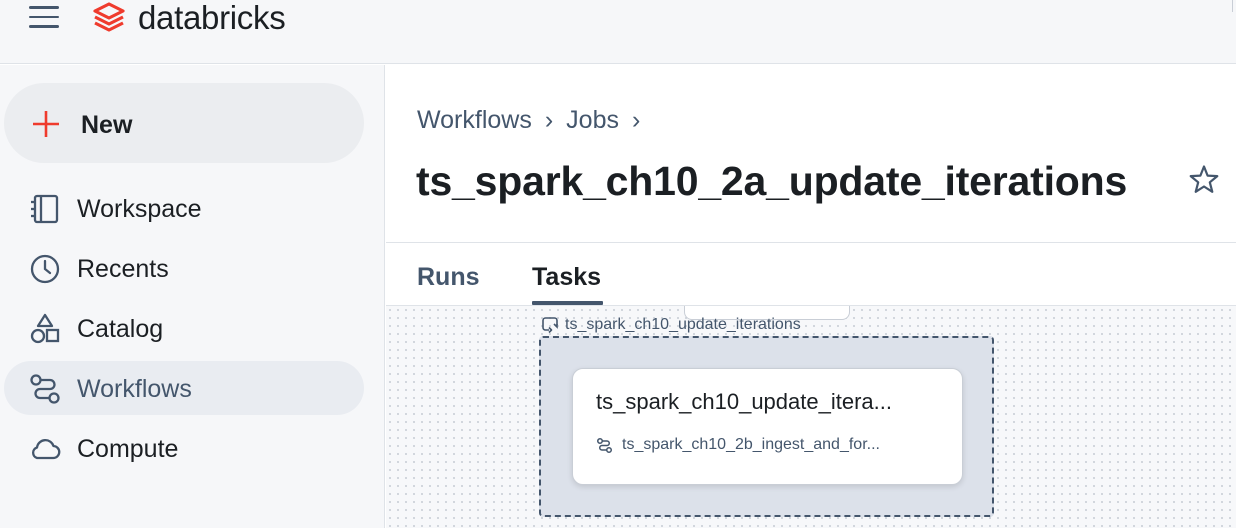 The width and height of the screenshot is (1236, 528). What do you see at coordinates (184, 123) in the screenshot?
I see `new-button: New` at bounding box center [184, 123].